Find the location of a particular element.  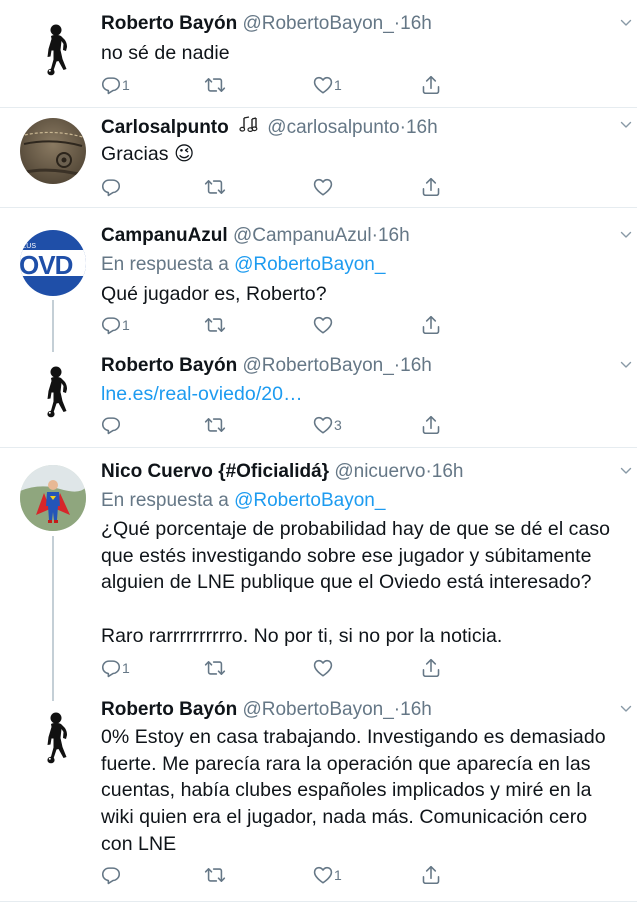

handle: @nicuervo is located at coordinates (379, 471).